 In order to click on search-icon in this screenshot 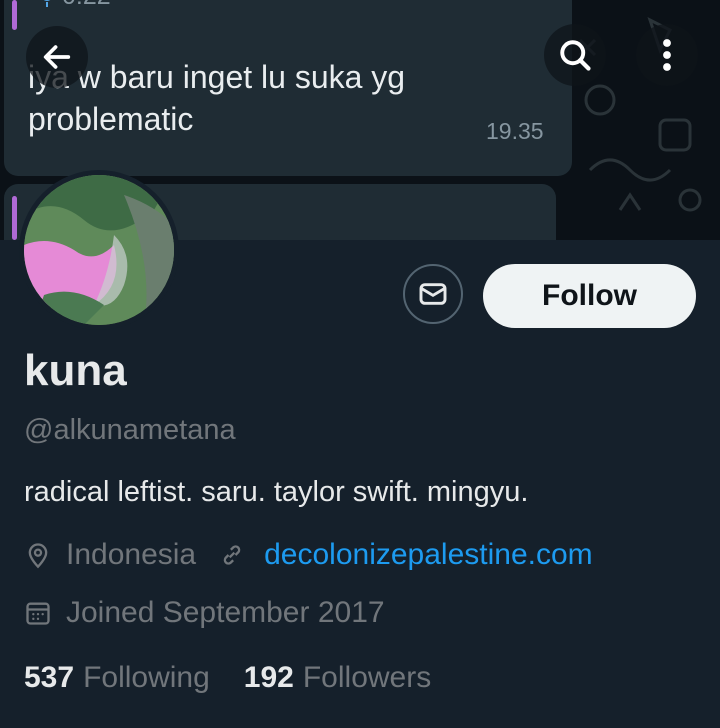, I will do `click(575, 55)`.